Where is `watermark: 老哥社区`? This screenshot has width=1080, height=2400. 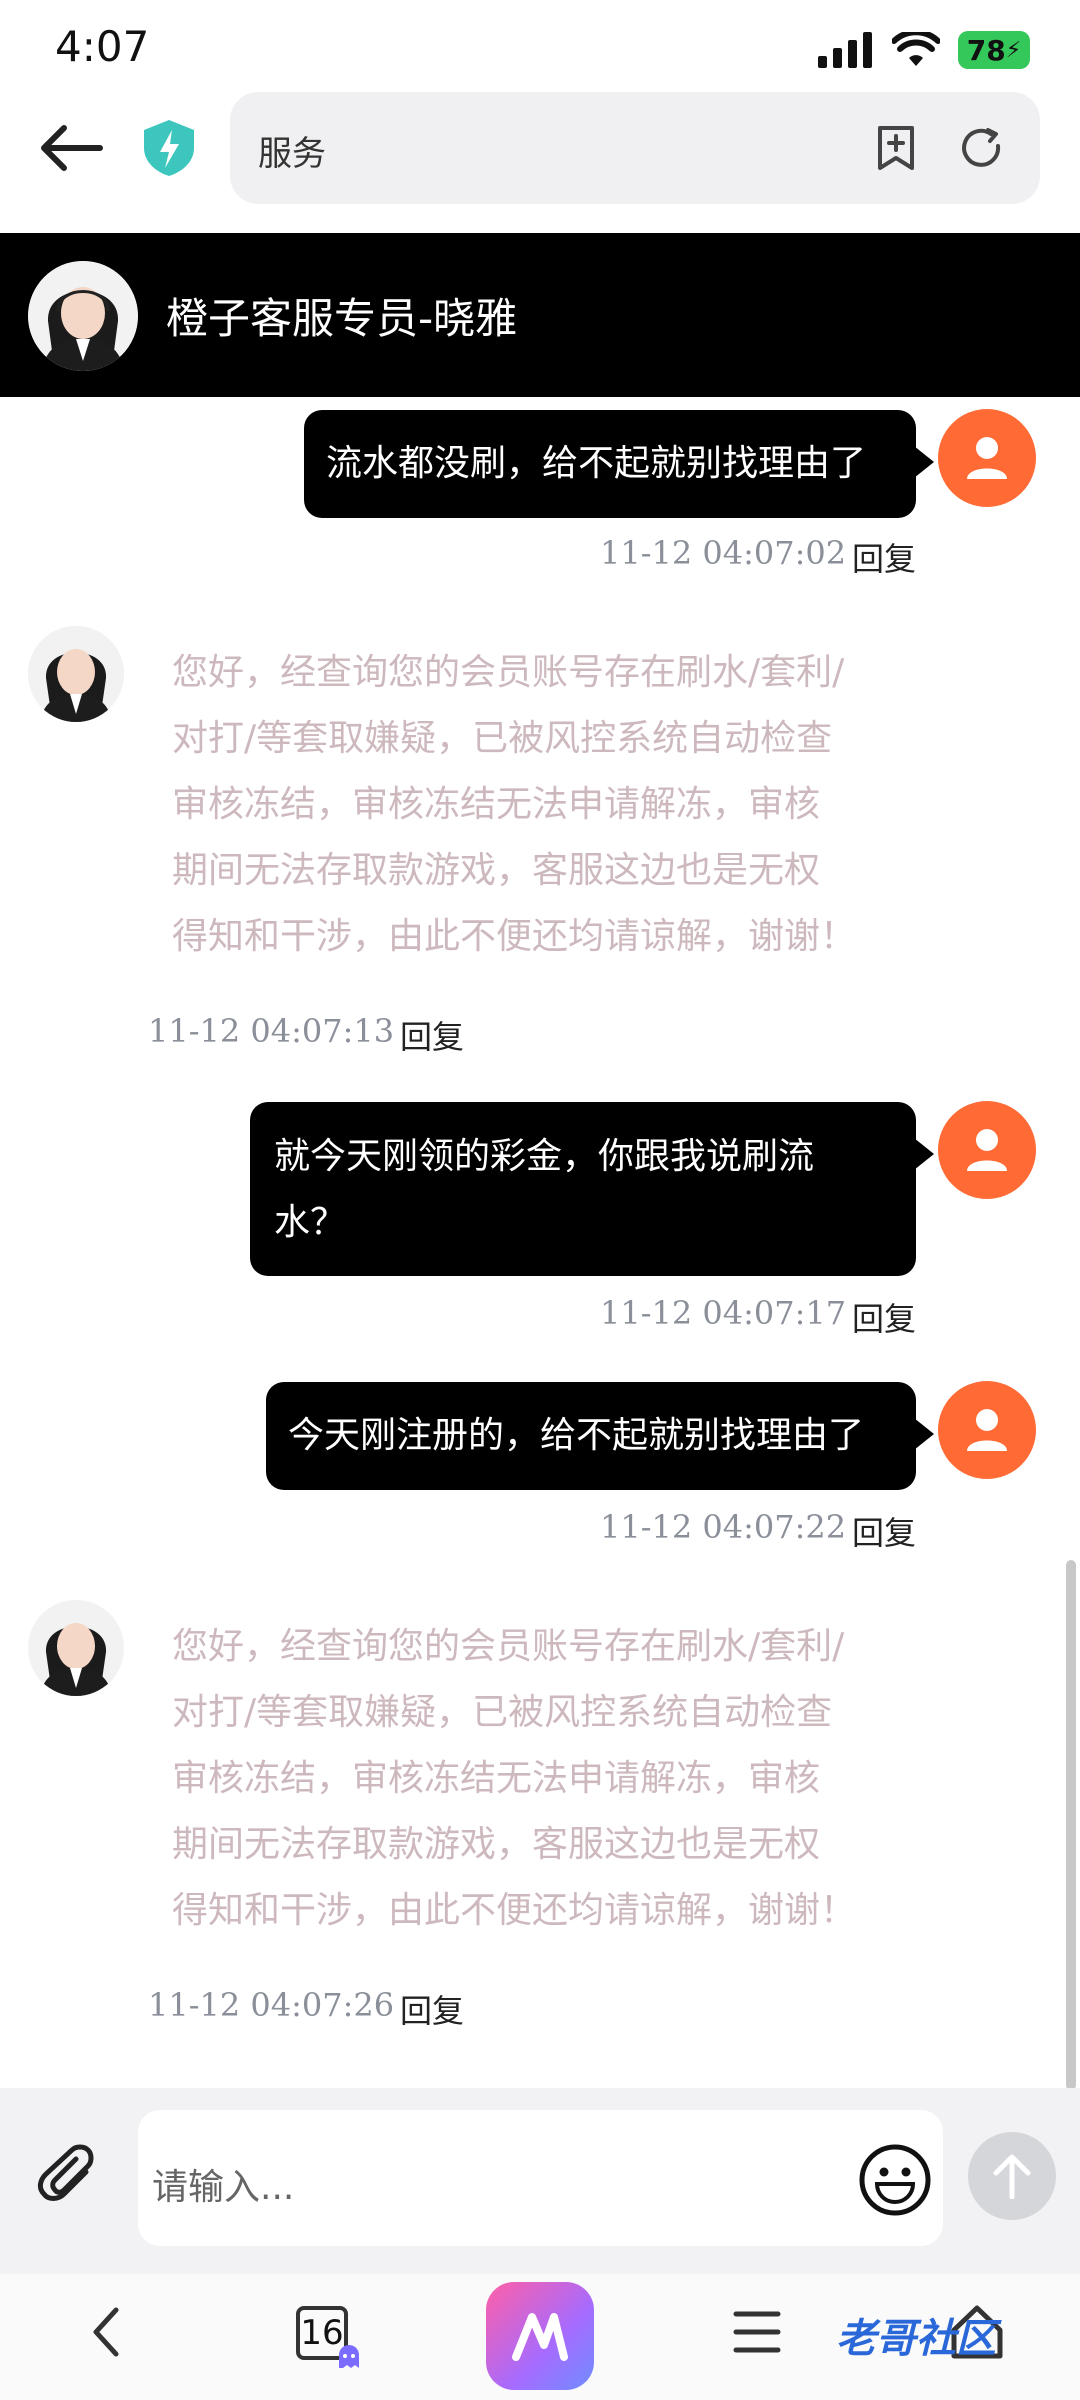
watermark: 老哥社区 is located at coordinates (916, 2339).